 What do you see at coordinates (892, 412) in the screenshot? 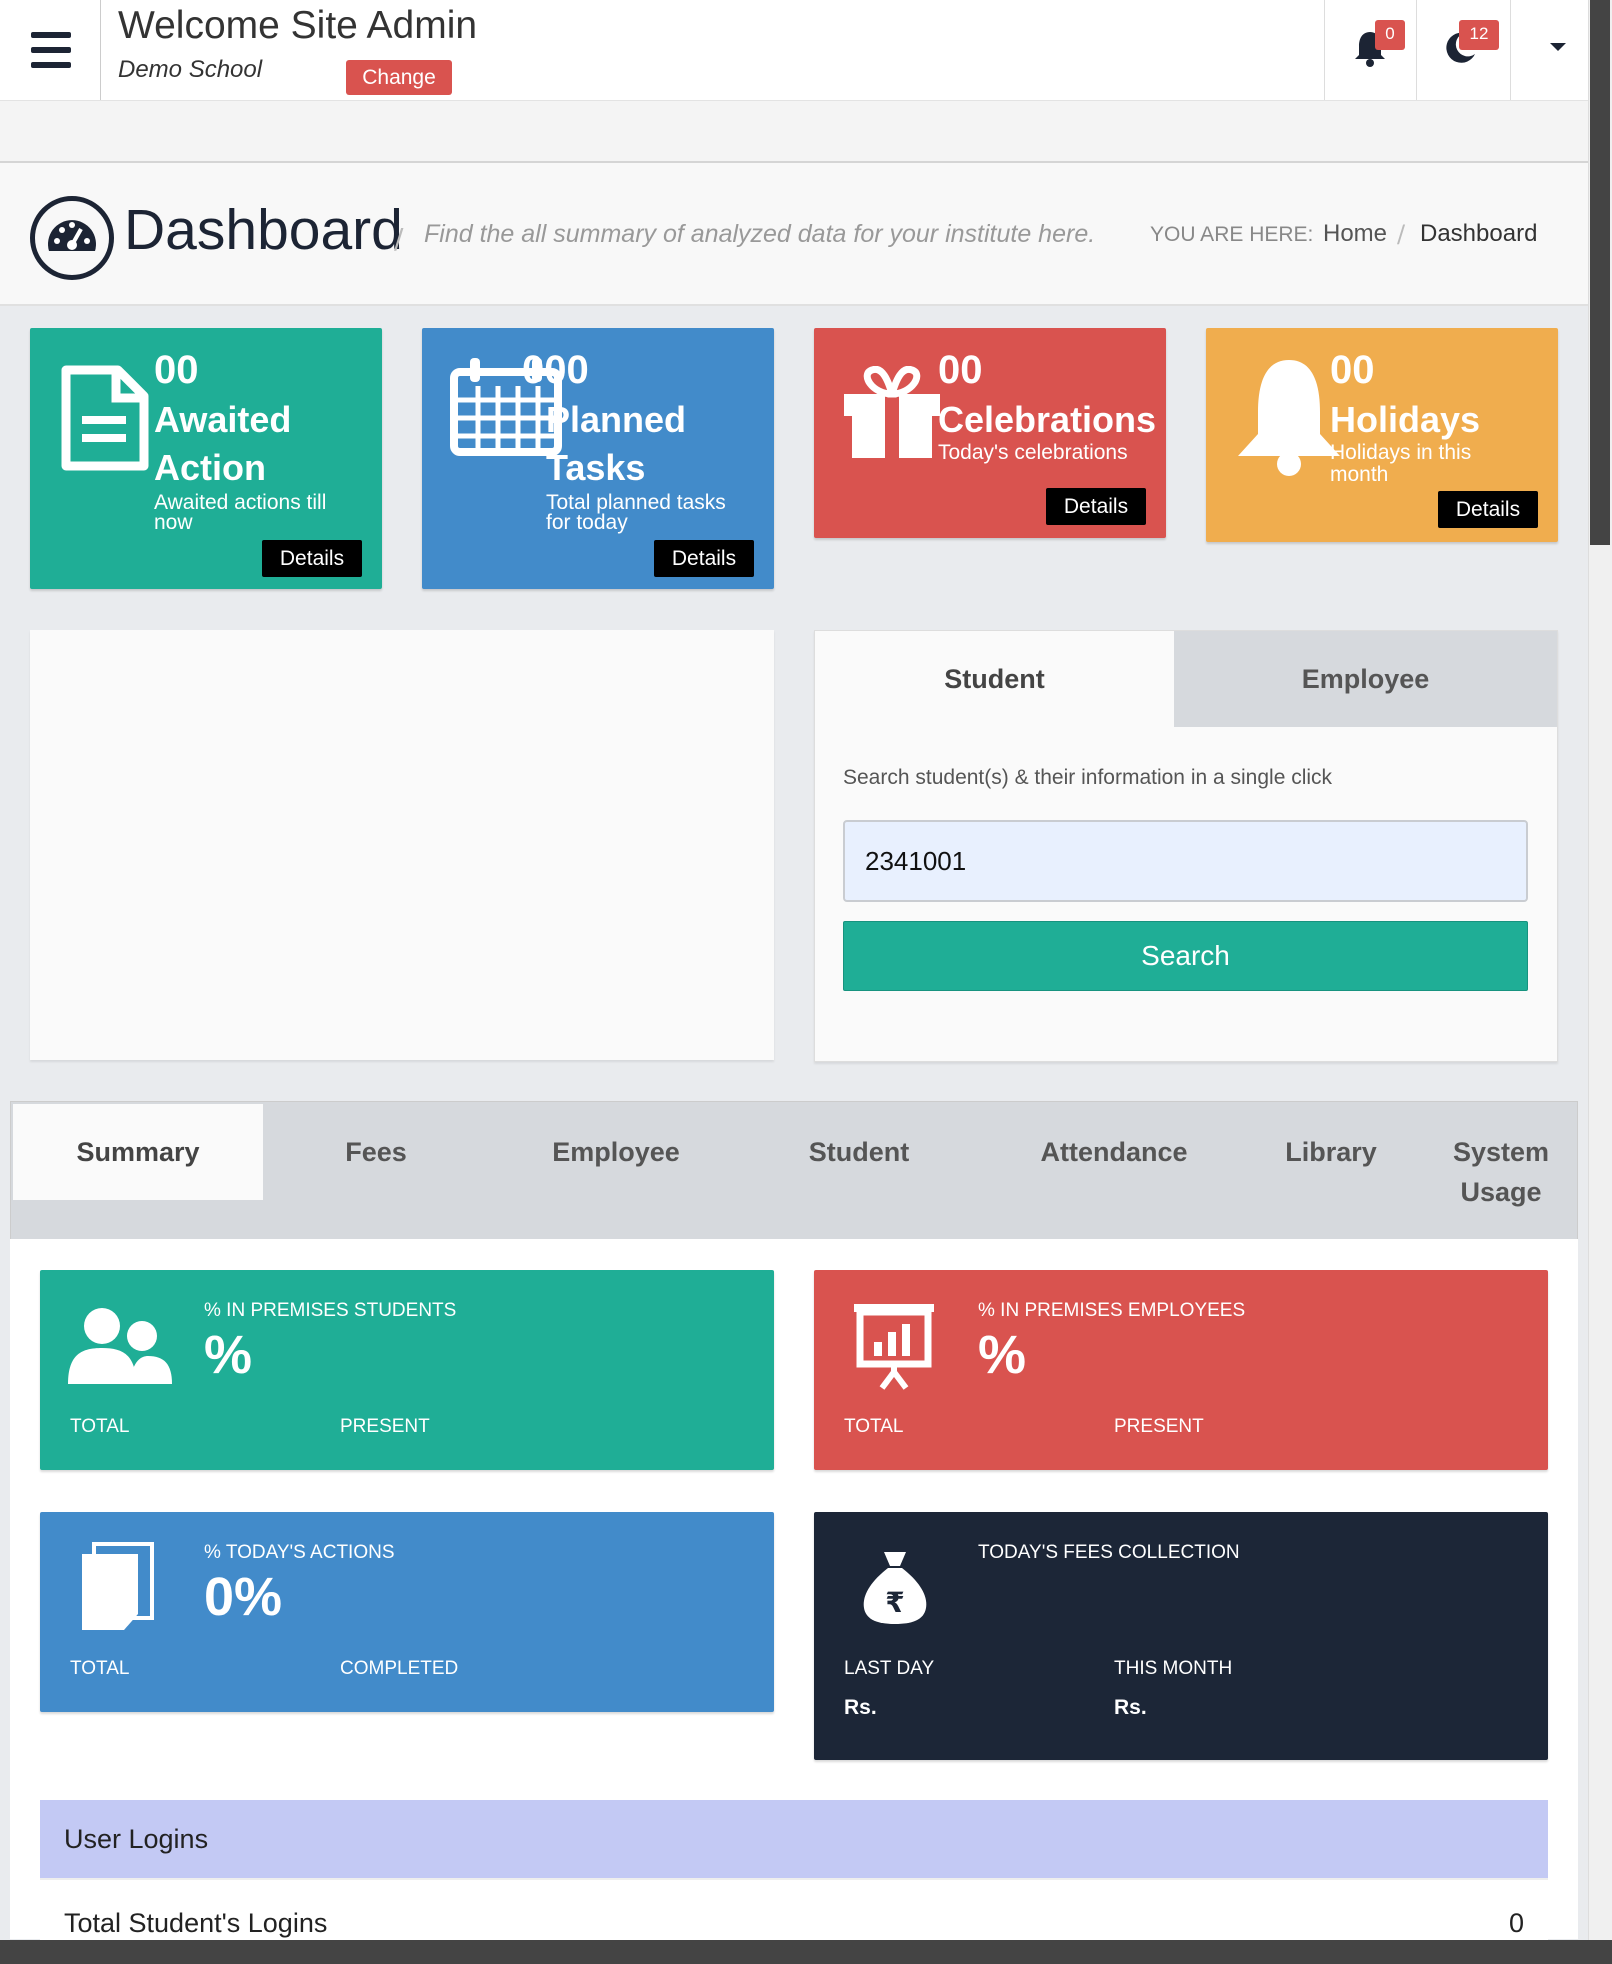
I see `gift-icon` at bounding box center [892, 412].